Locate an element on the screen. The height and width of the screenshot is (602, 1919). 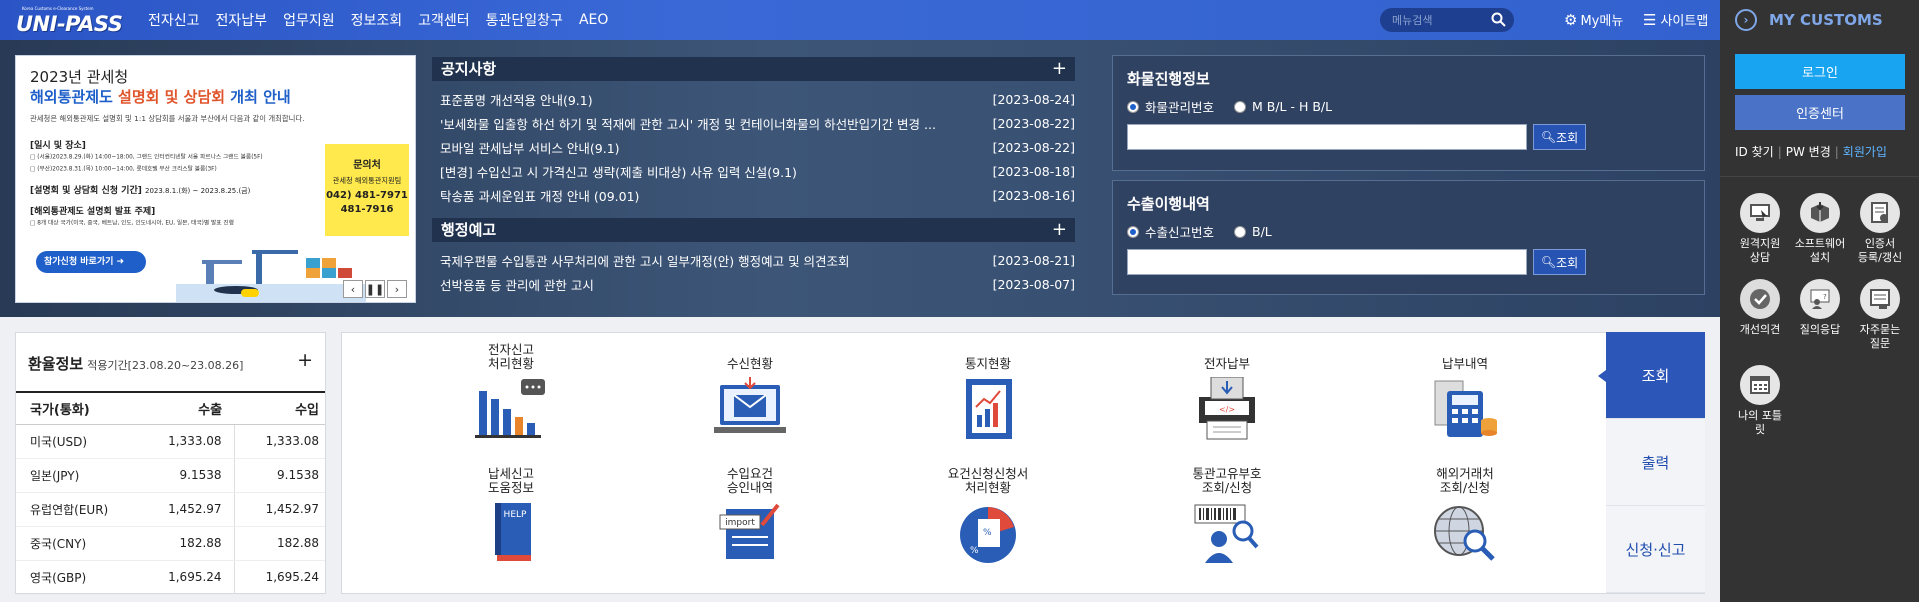
exchange-rate-more-button: + is located at coordinates (305, 360).